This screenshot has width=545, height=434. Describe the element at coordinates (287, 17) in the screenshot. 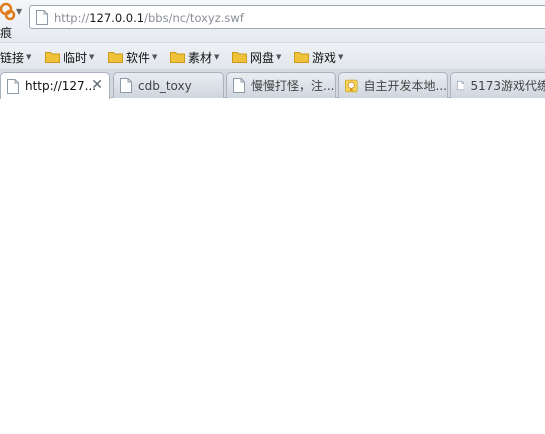

I see `url-input: http://127.0.0.1/bbs/nc/toxyz.swf` at that location.